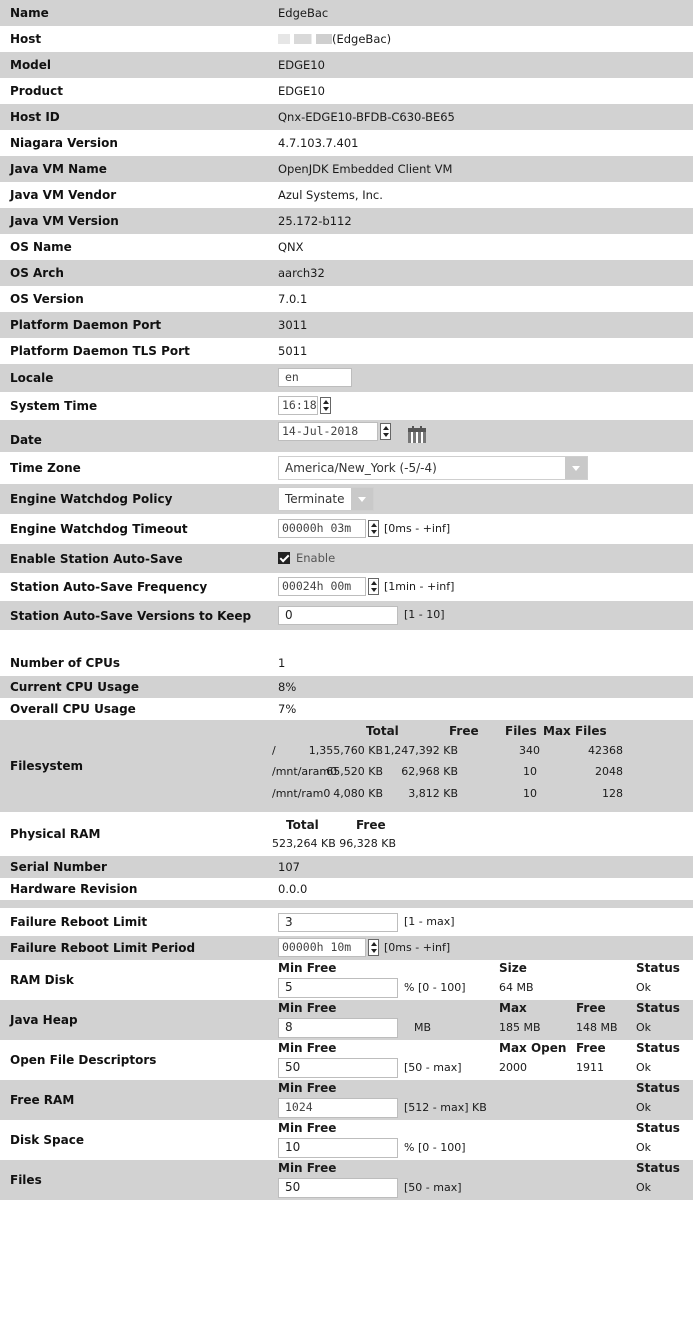  Describe the element at coordinates (328, 431) in the screenshot. I see `date-input: 14-Jul-2018` at that location.